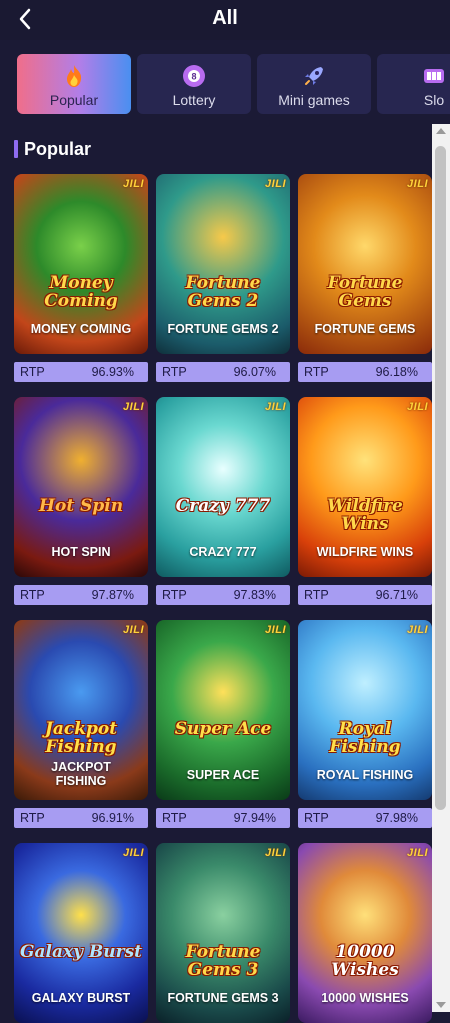  What do you see at coordinates (396, 818) in the screenshot?
I see `rtp-value: 97.98%` at bounding box center [396, 818].